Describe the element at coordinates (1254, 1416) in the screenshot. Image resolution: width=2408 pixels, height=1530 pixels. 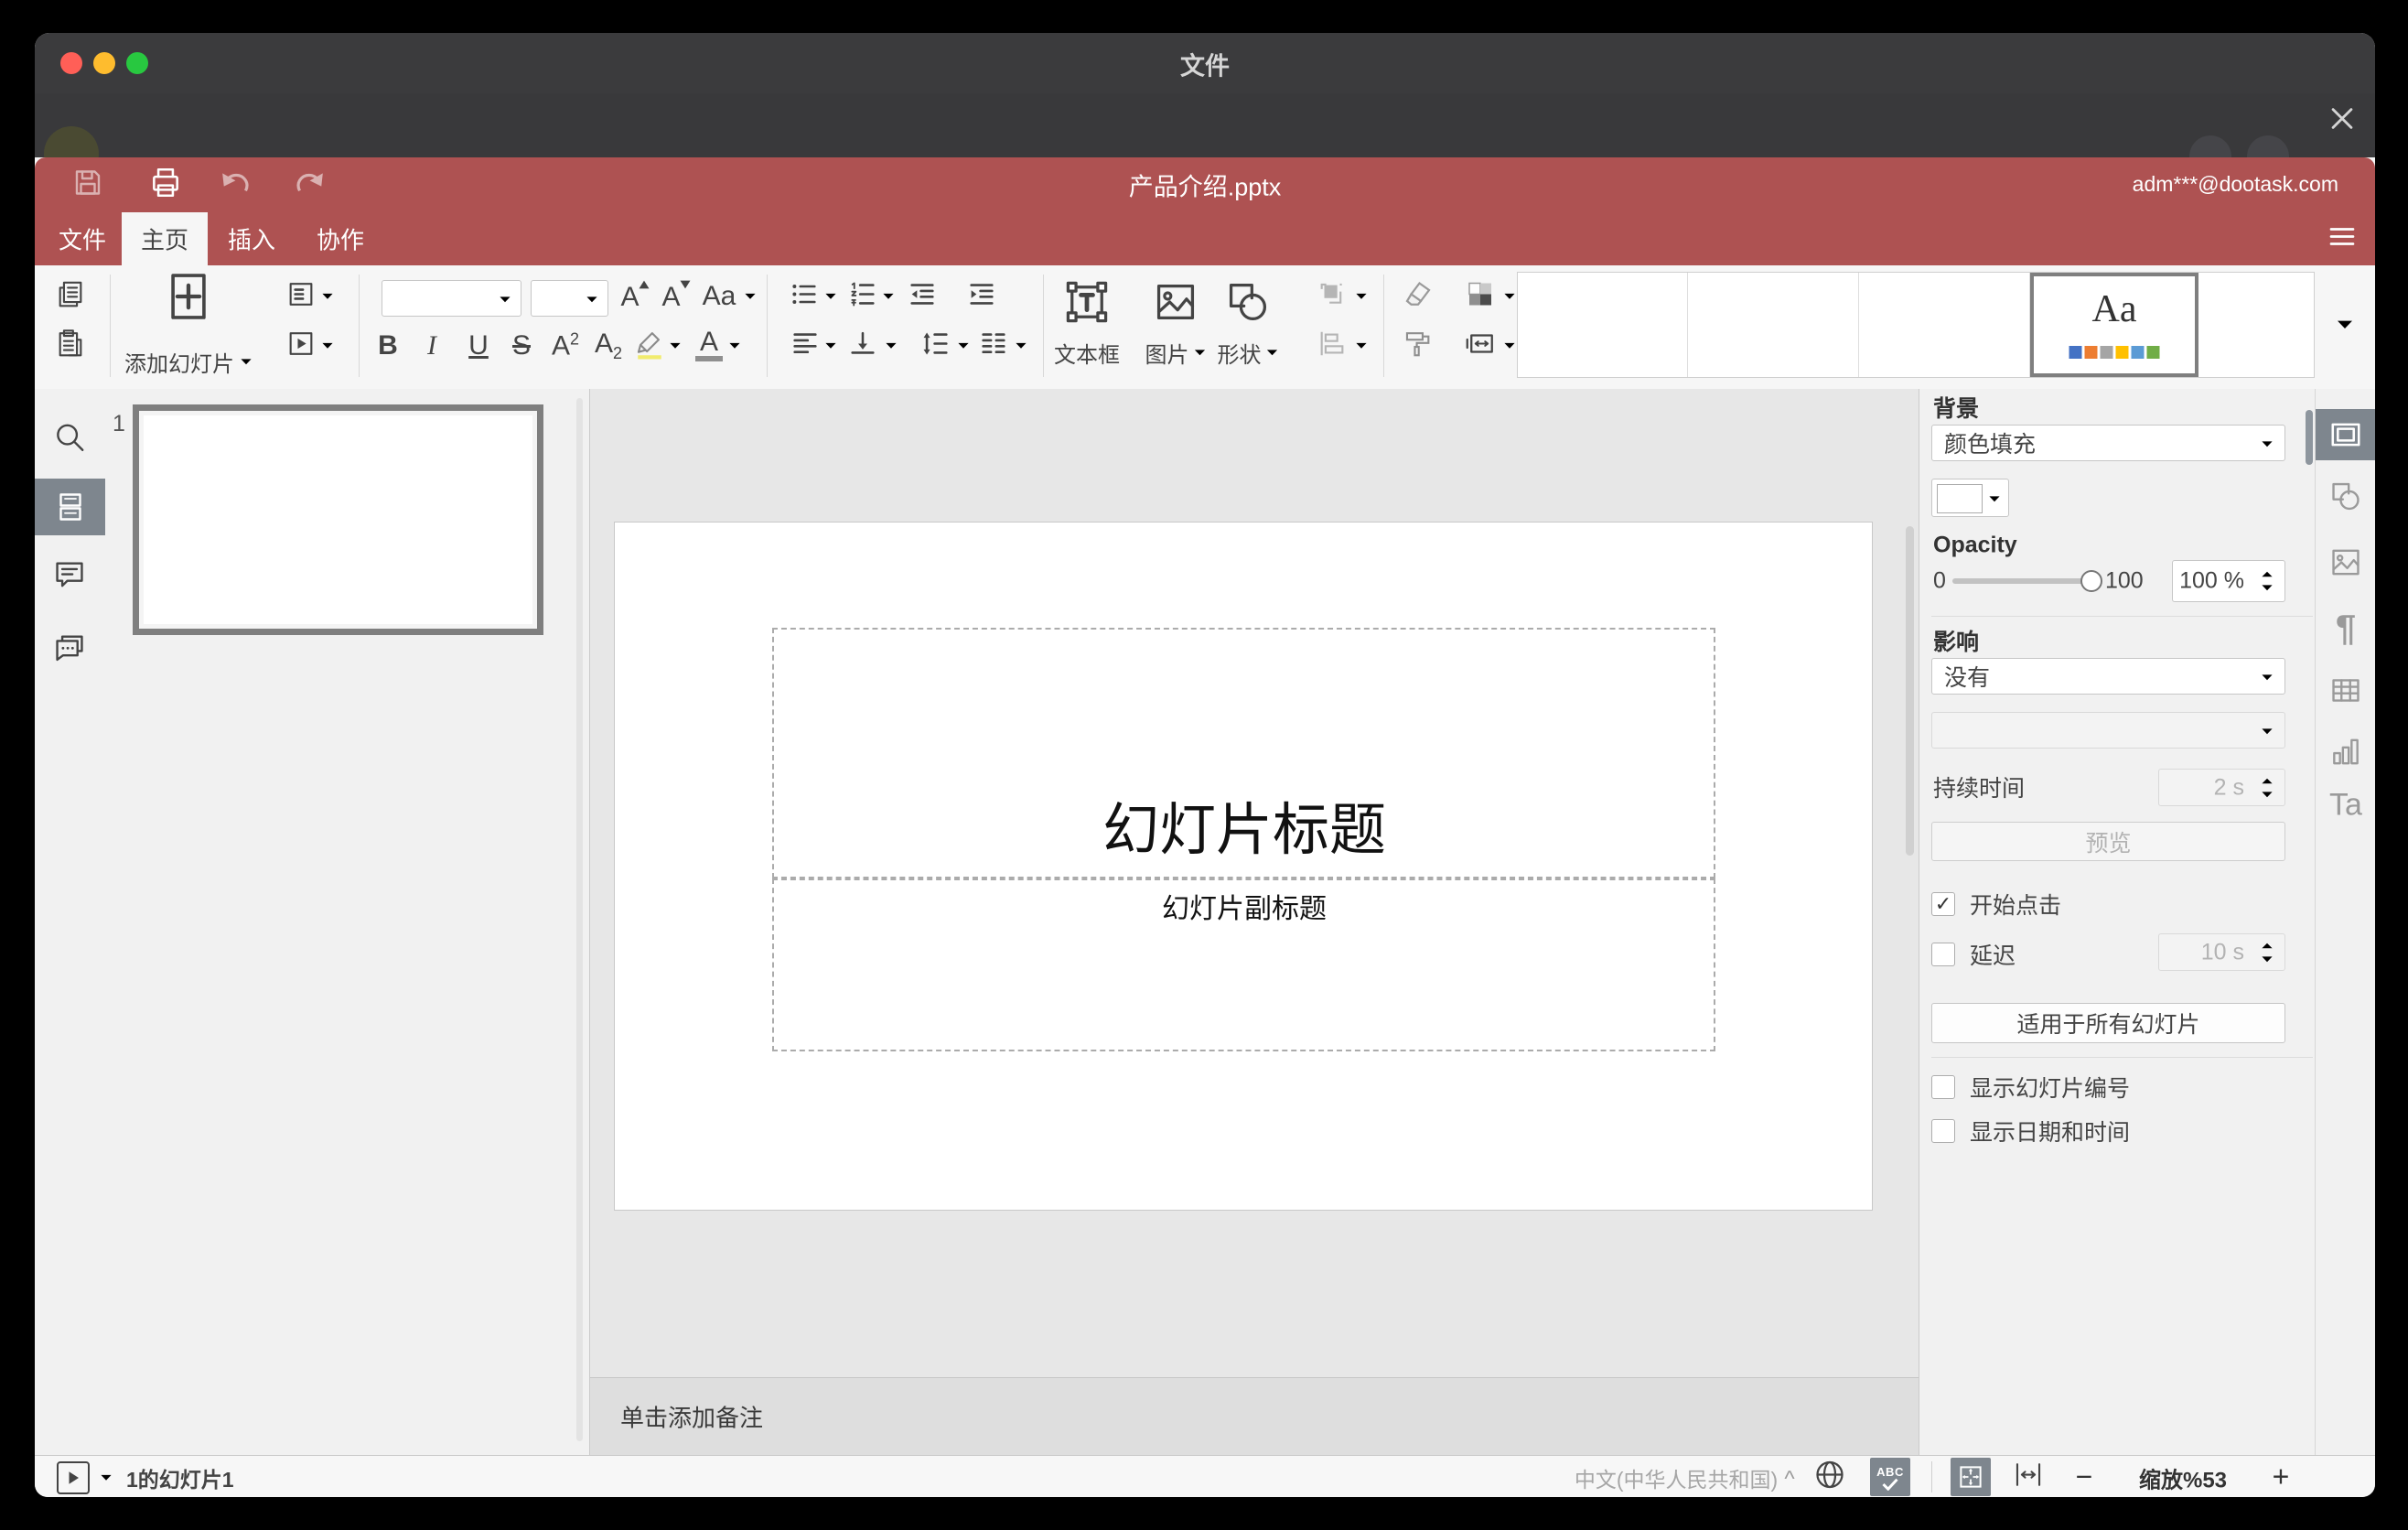
I see `notes-area: 单击添加备注` at that location.